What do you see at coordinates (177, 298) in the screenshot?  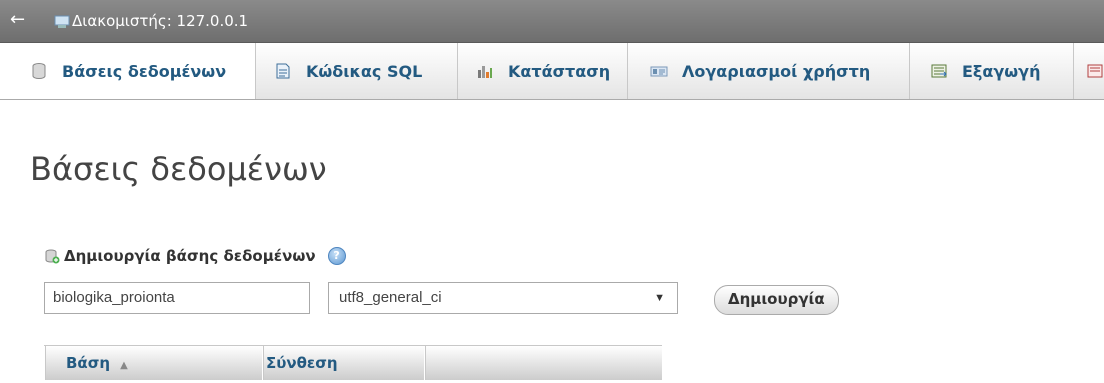 I see `database-name-input: biologika_proionta` at bounding box center [177, 298].